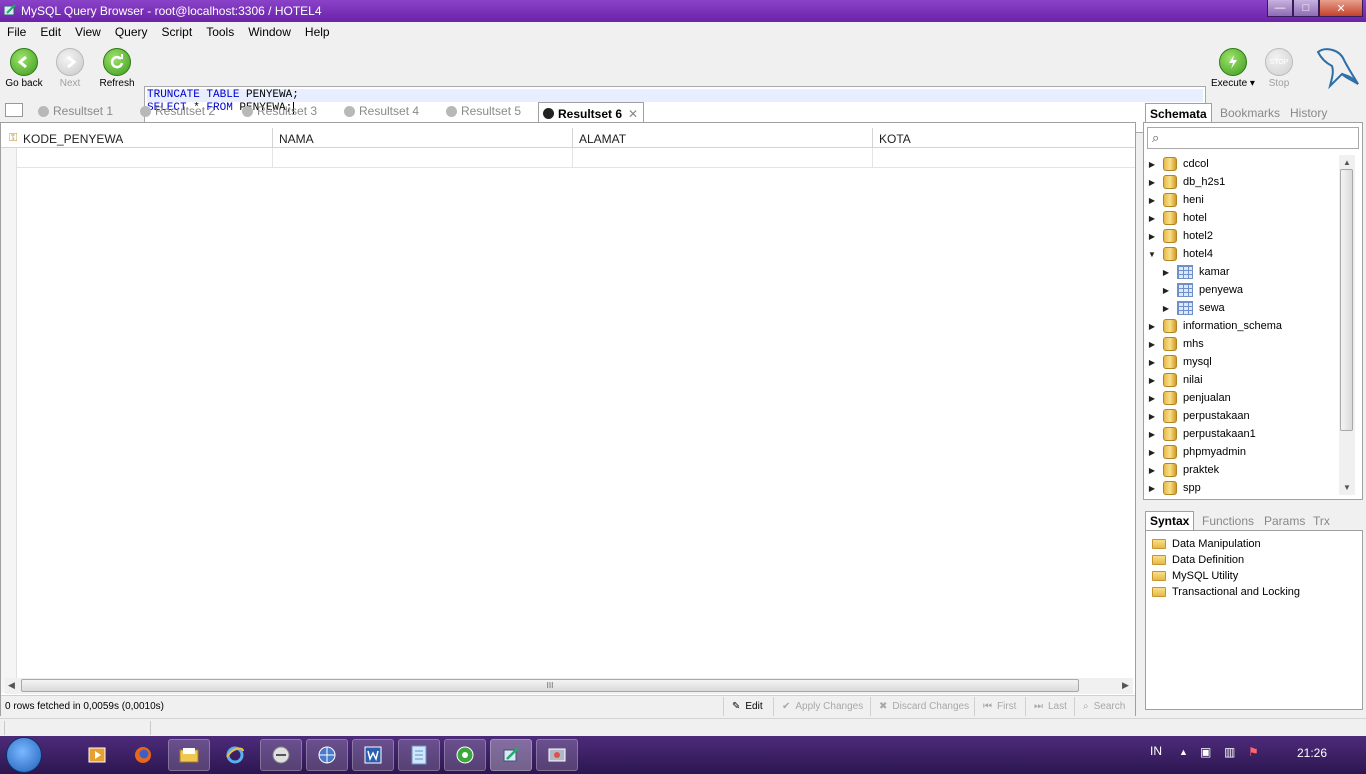 Image resolution: width=1366 pixels, height=774 pixels. What do you see at coordinates (137, 138) in the screenshot?
I see `column-header-kode-penyewa: ⚿ KODE_PENYEWA` at bounding box center [137, 138].